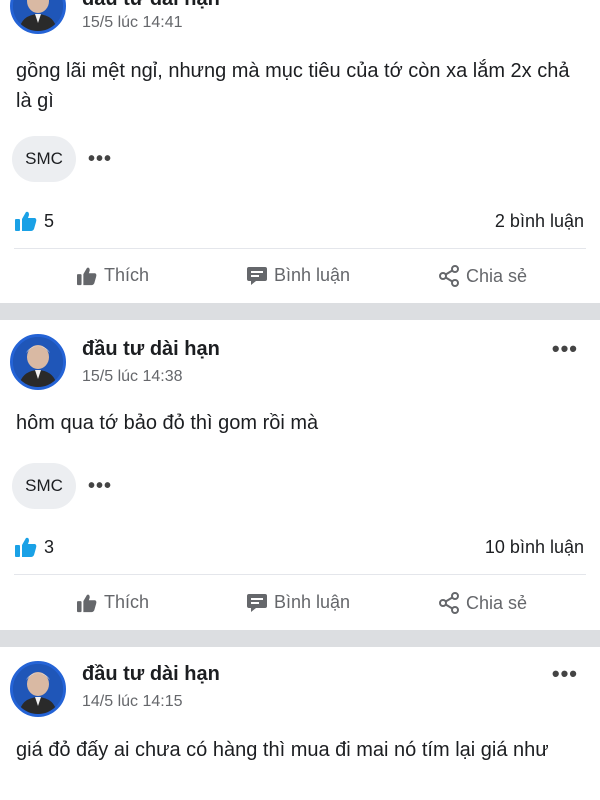  Describe the element at coordinates (49, 220) in the screenshot. I see `like-count-value: 5` at that location.